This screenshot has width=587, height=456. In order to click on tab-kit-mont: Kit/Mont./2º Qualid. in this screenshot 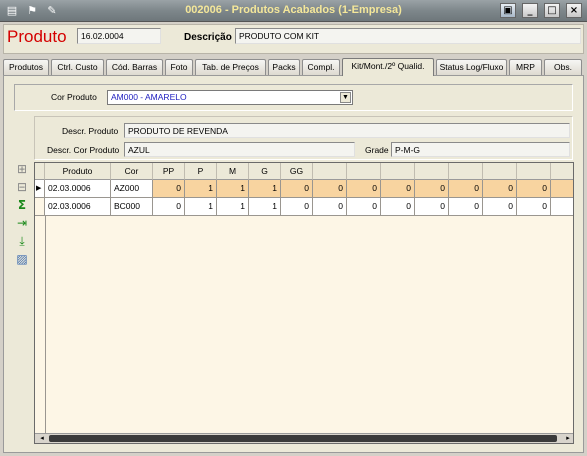, I will do `click(388, 67)`.